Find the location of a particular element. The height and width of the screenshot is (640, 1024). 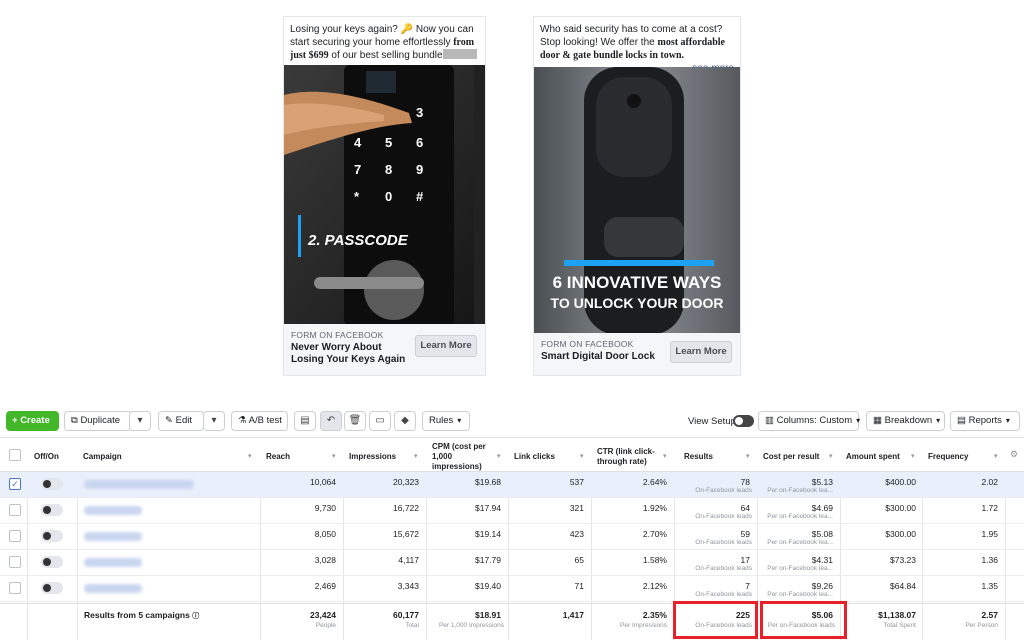

duplicate-button: ⧉ Duplicate is located at coordinates (98, 421).